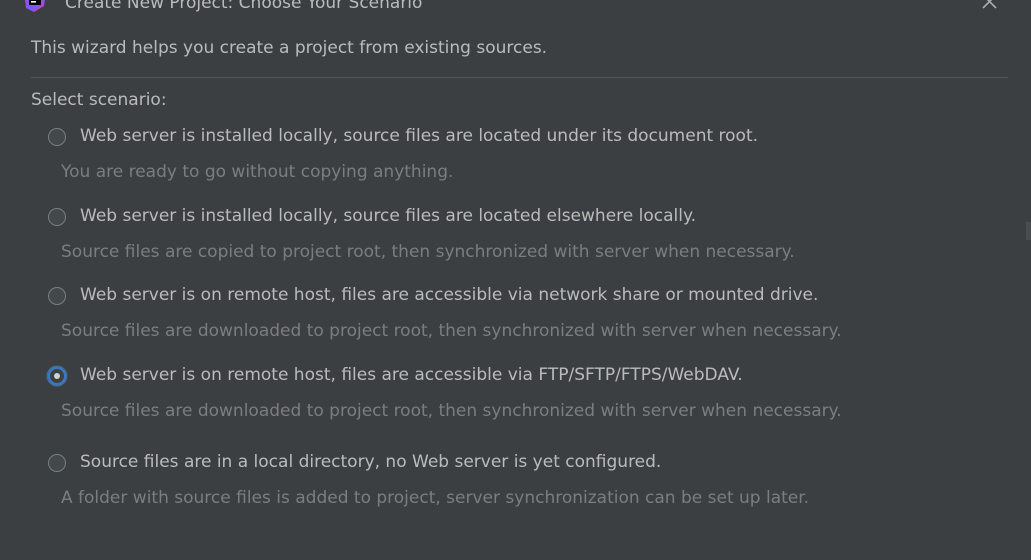 The image size is (1031, 560). Describe the element at coordinates (1028, 231) in the screenshot. I see `window-edge-mark` at that location.